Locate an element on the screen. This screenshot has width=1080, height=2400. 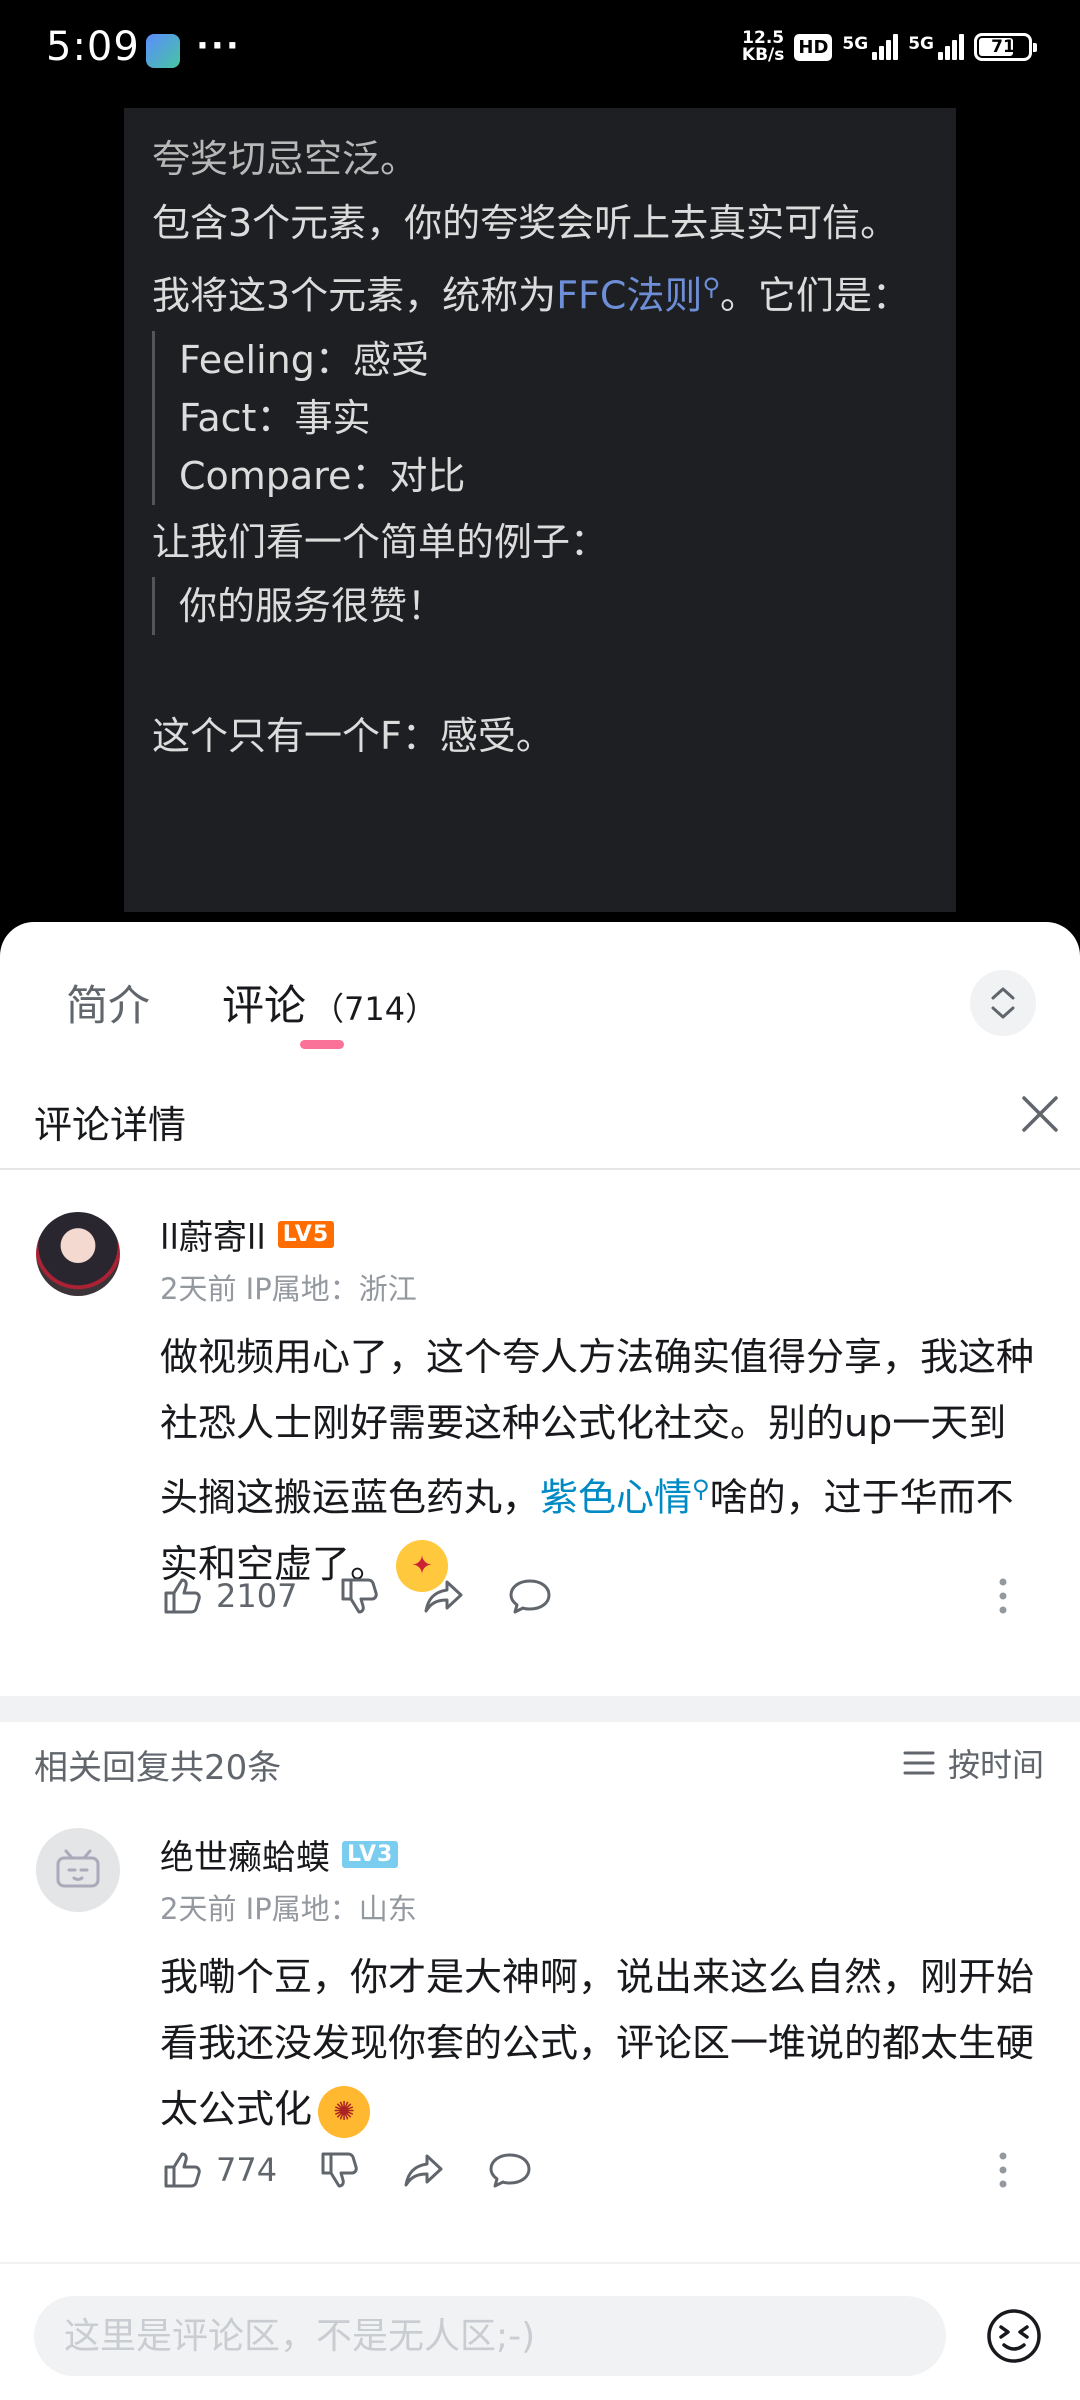
network-type-2: 5G is located at coordinates (921, 44).